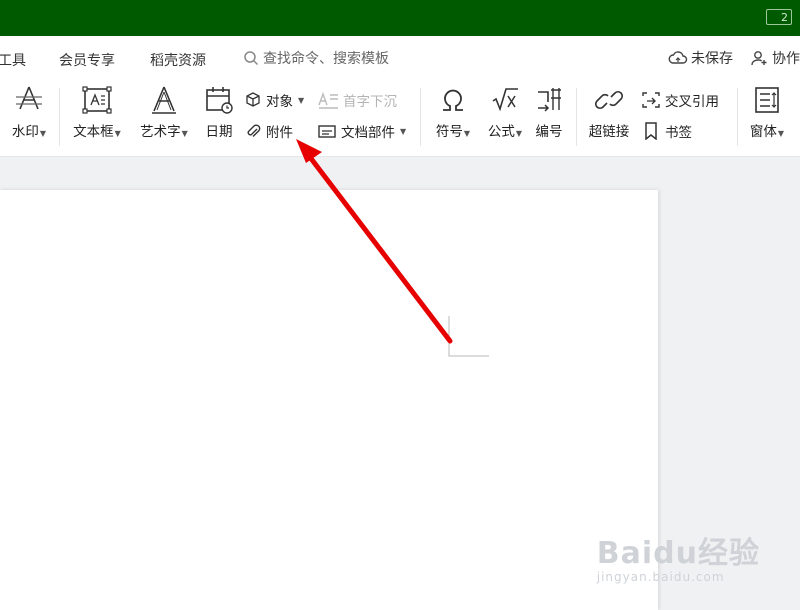  I want to click on save-status: 未保存, so click(700, 58).